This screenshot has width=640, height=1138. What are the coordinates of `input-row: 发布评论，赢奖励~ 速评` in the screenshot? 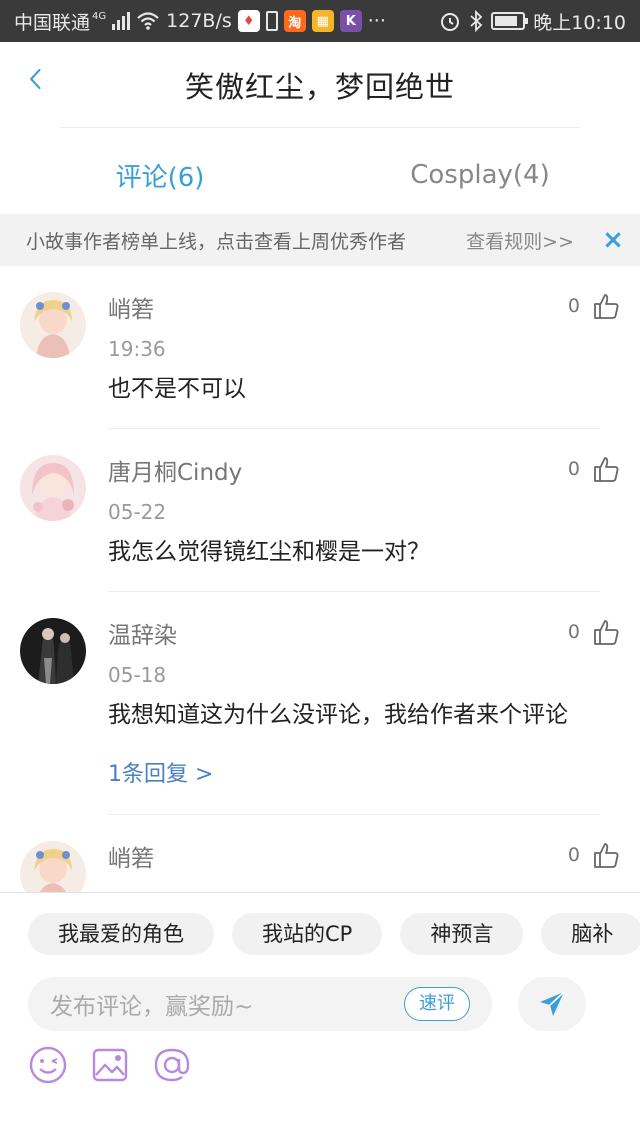 It's located at (320, 1004).